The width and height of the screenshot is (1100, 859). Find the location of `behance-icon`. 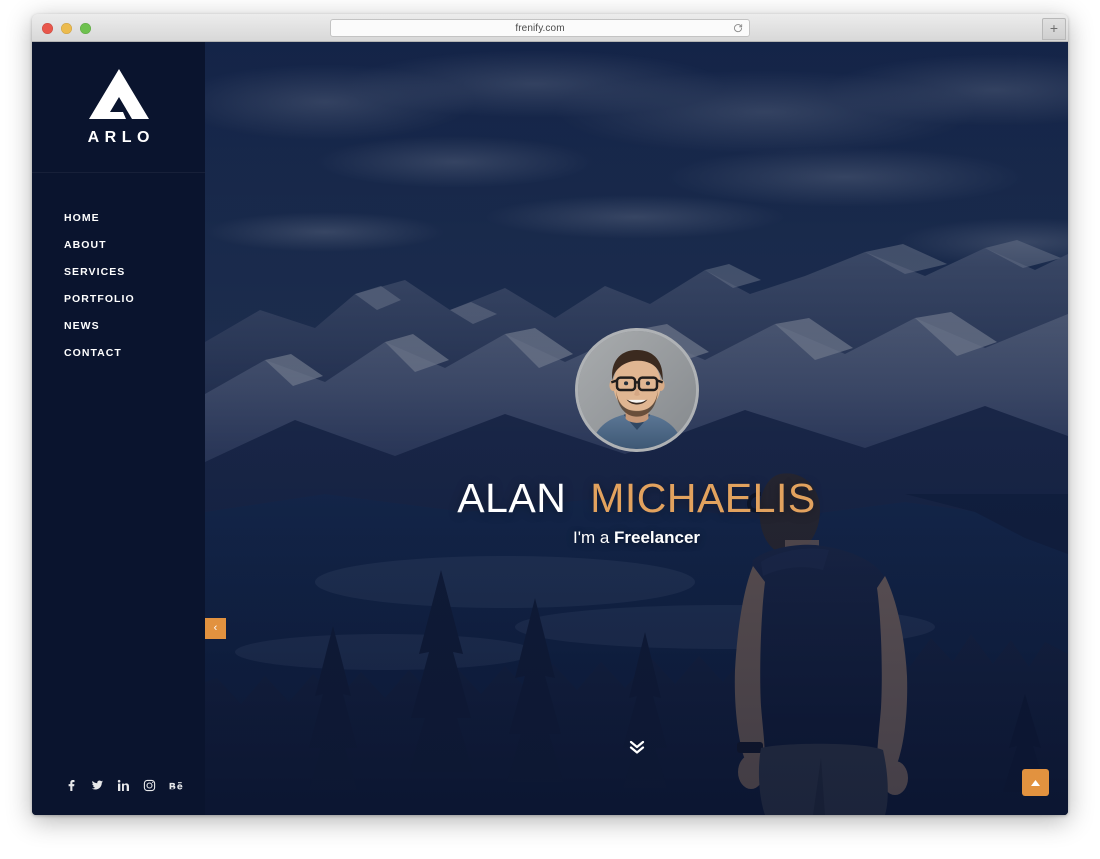

behance-icon is located at coordinates (176, 785).